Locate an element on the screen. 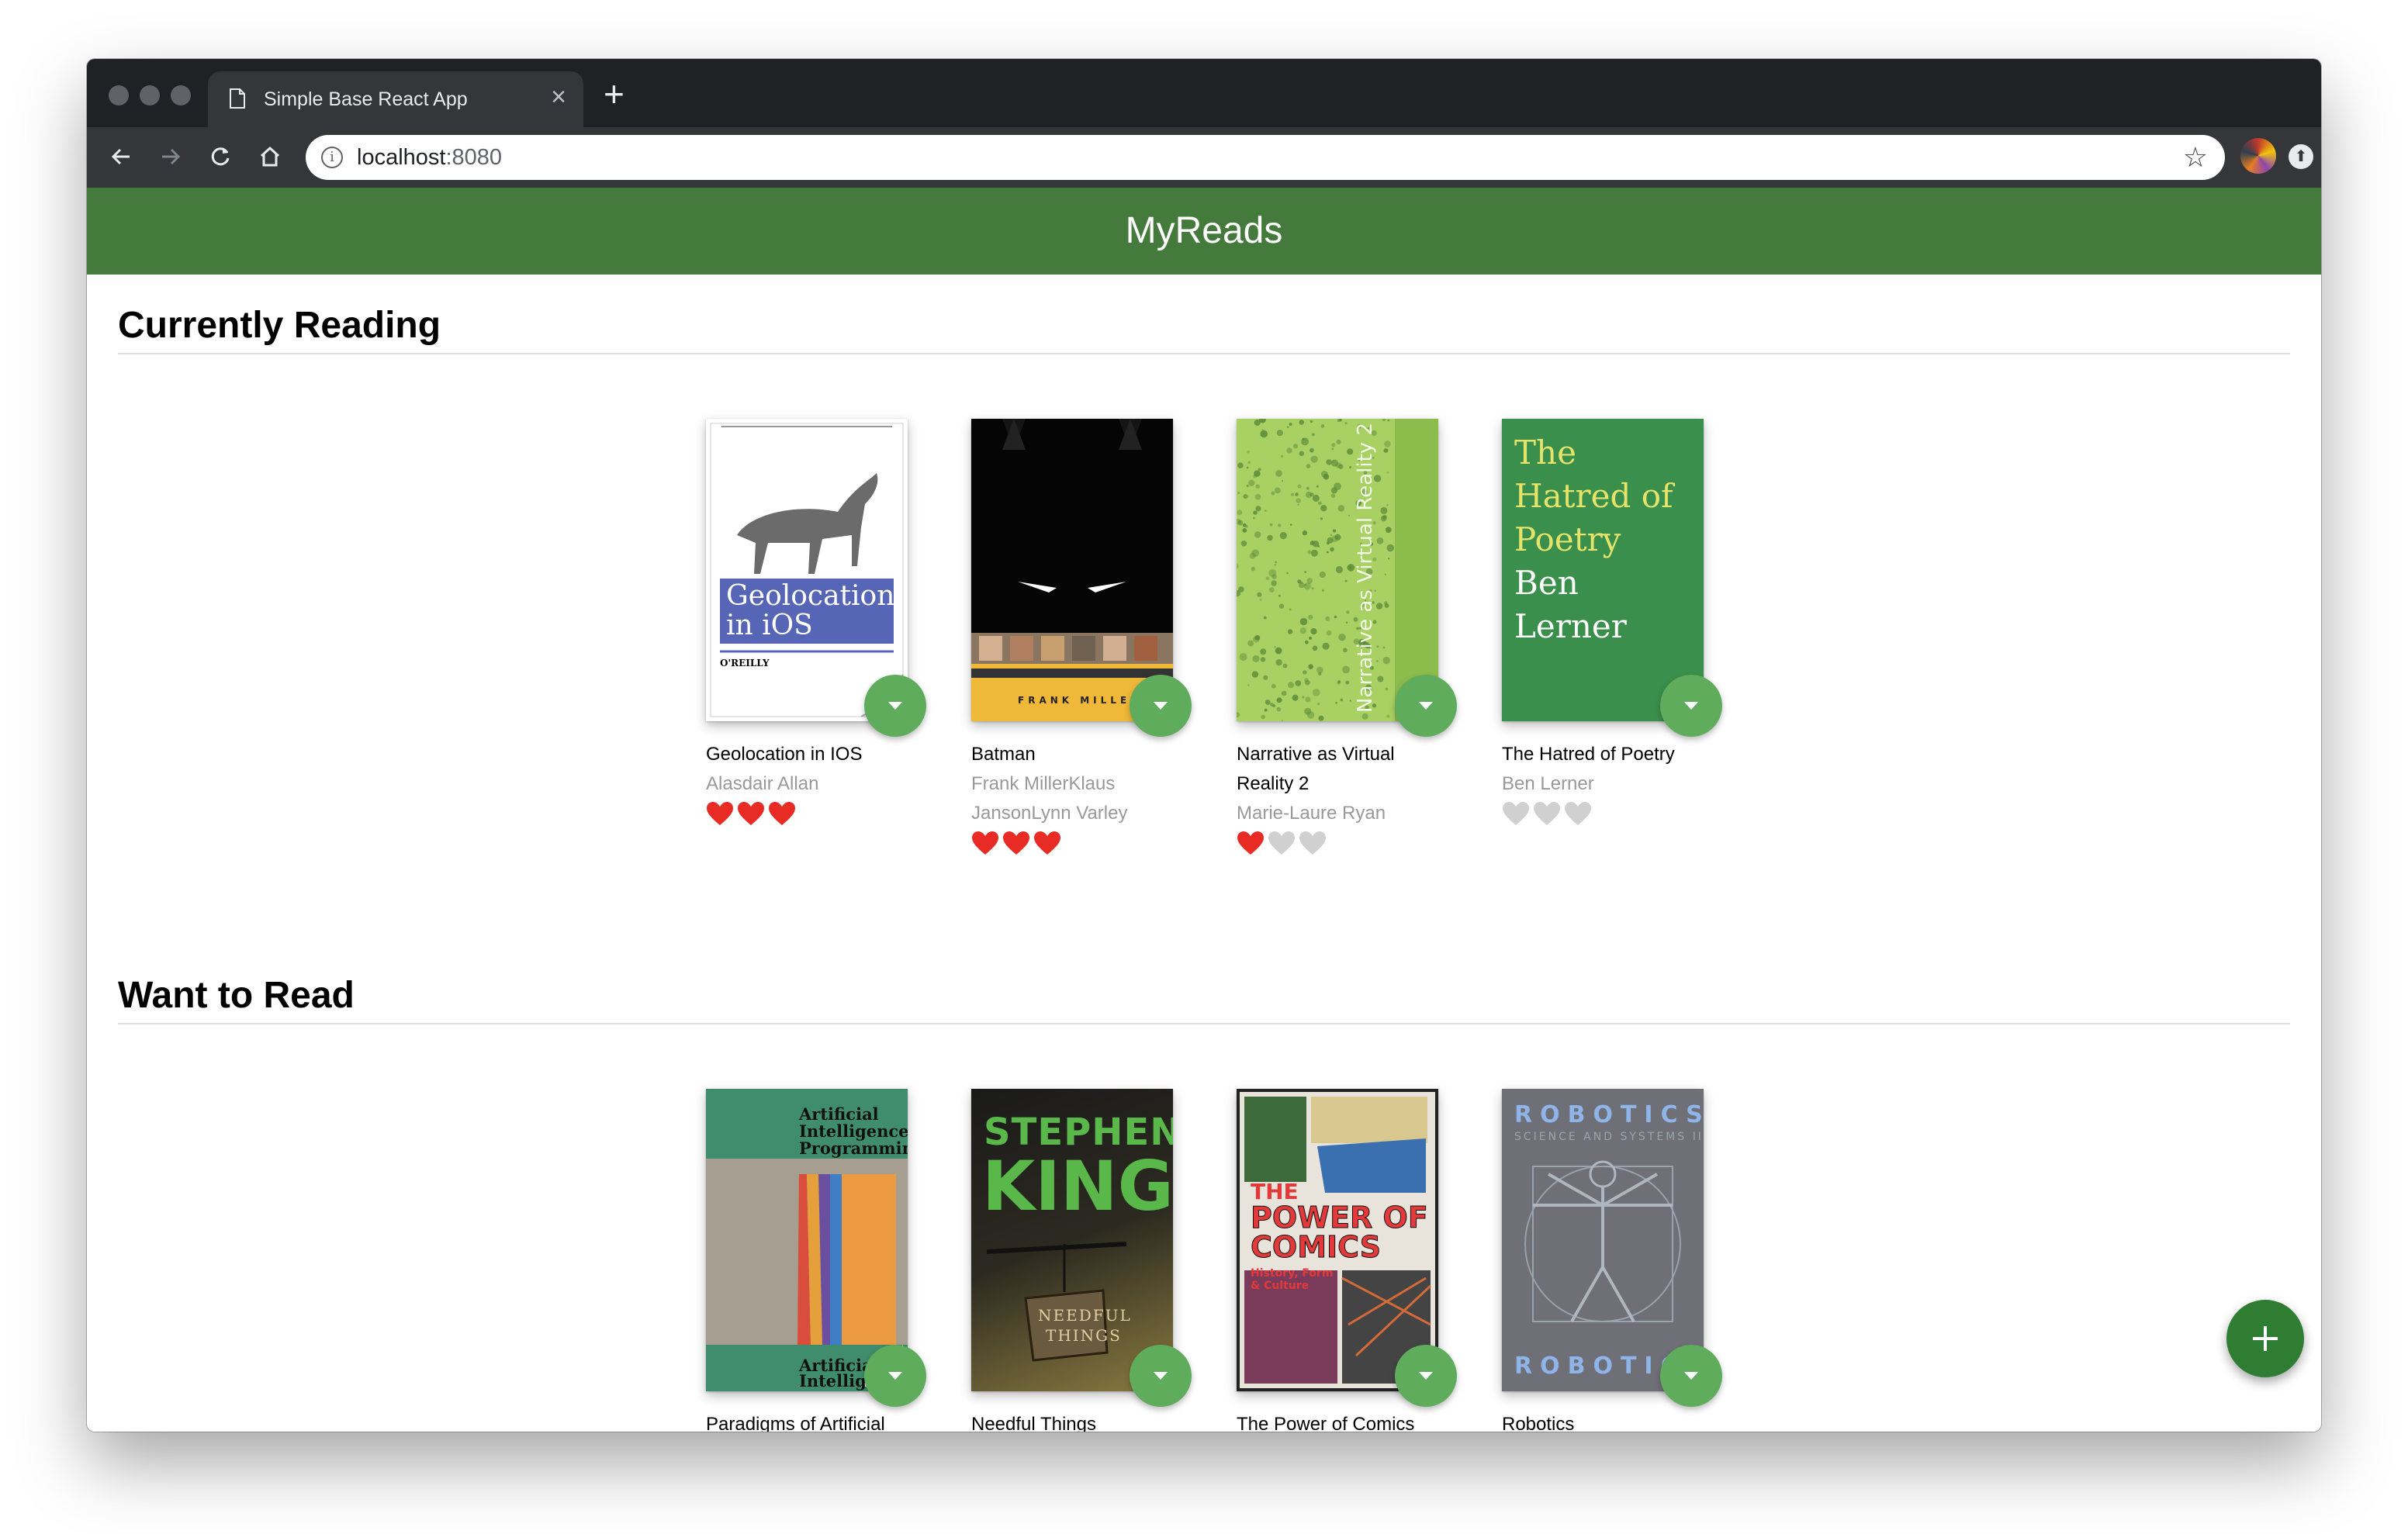  book-cover: Narrative as Virtual Reality 2 is located at coordinates (1337, 570).